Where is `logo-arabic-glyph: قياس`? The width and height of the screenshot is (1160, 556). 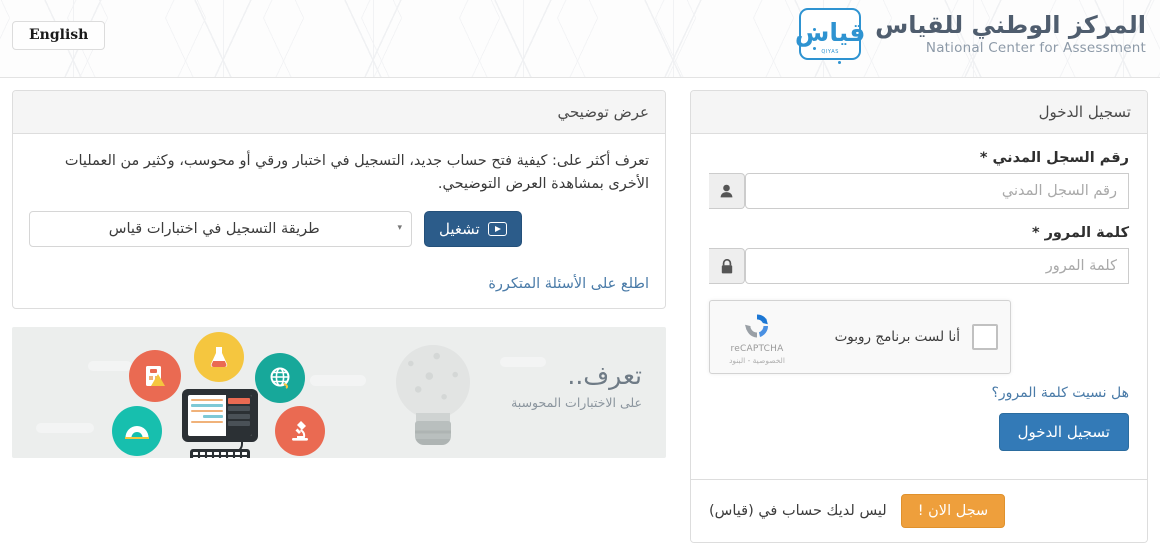 logo-arabic-glyph: قياس is located at coordinates (830, 32).